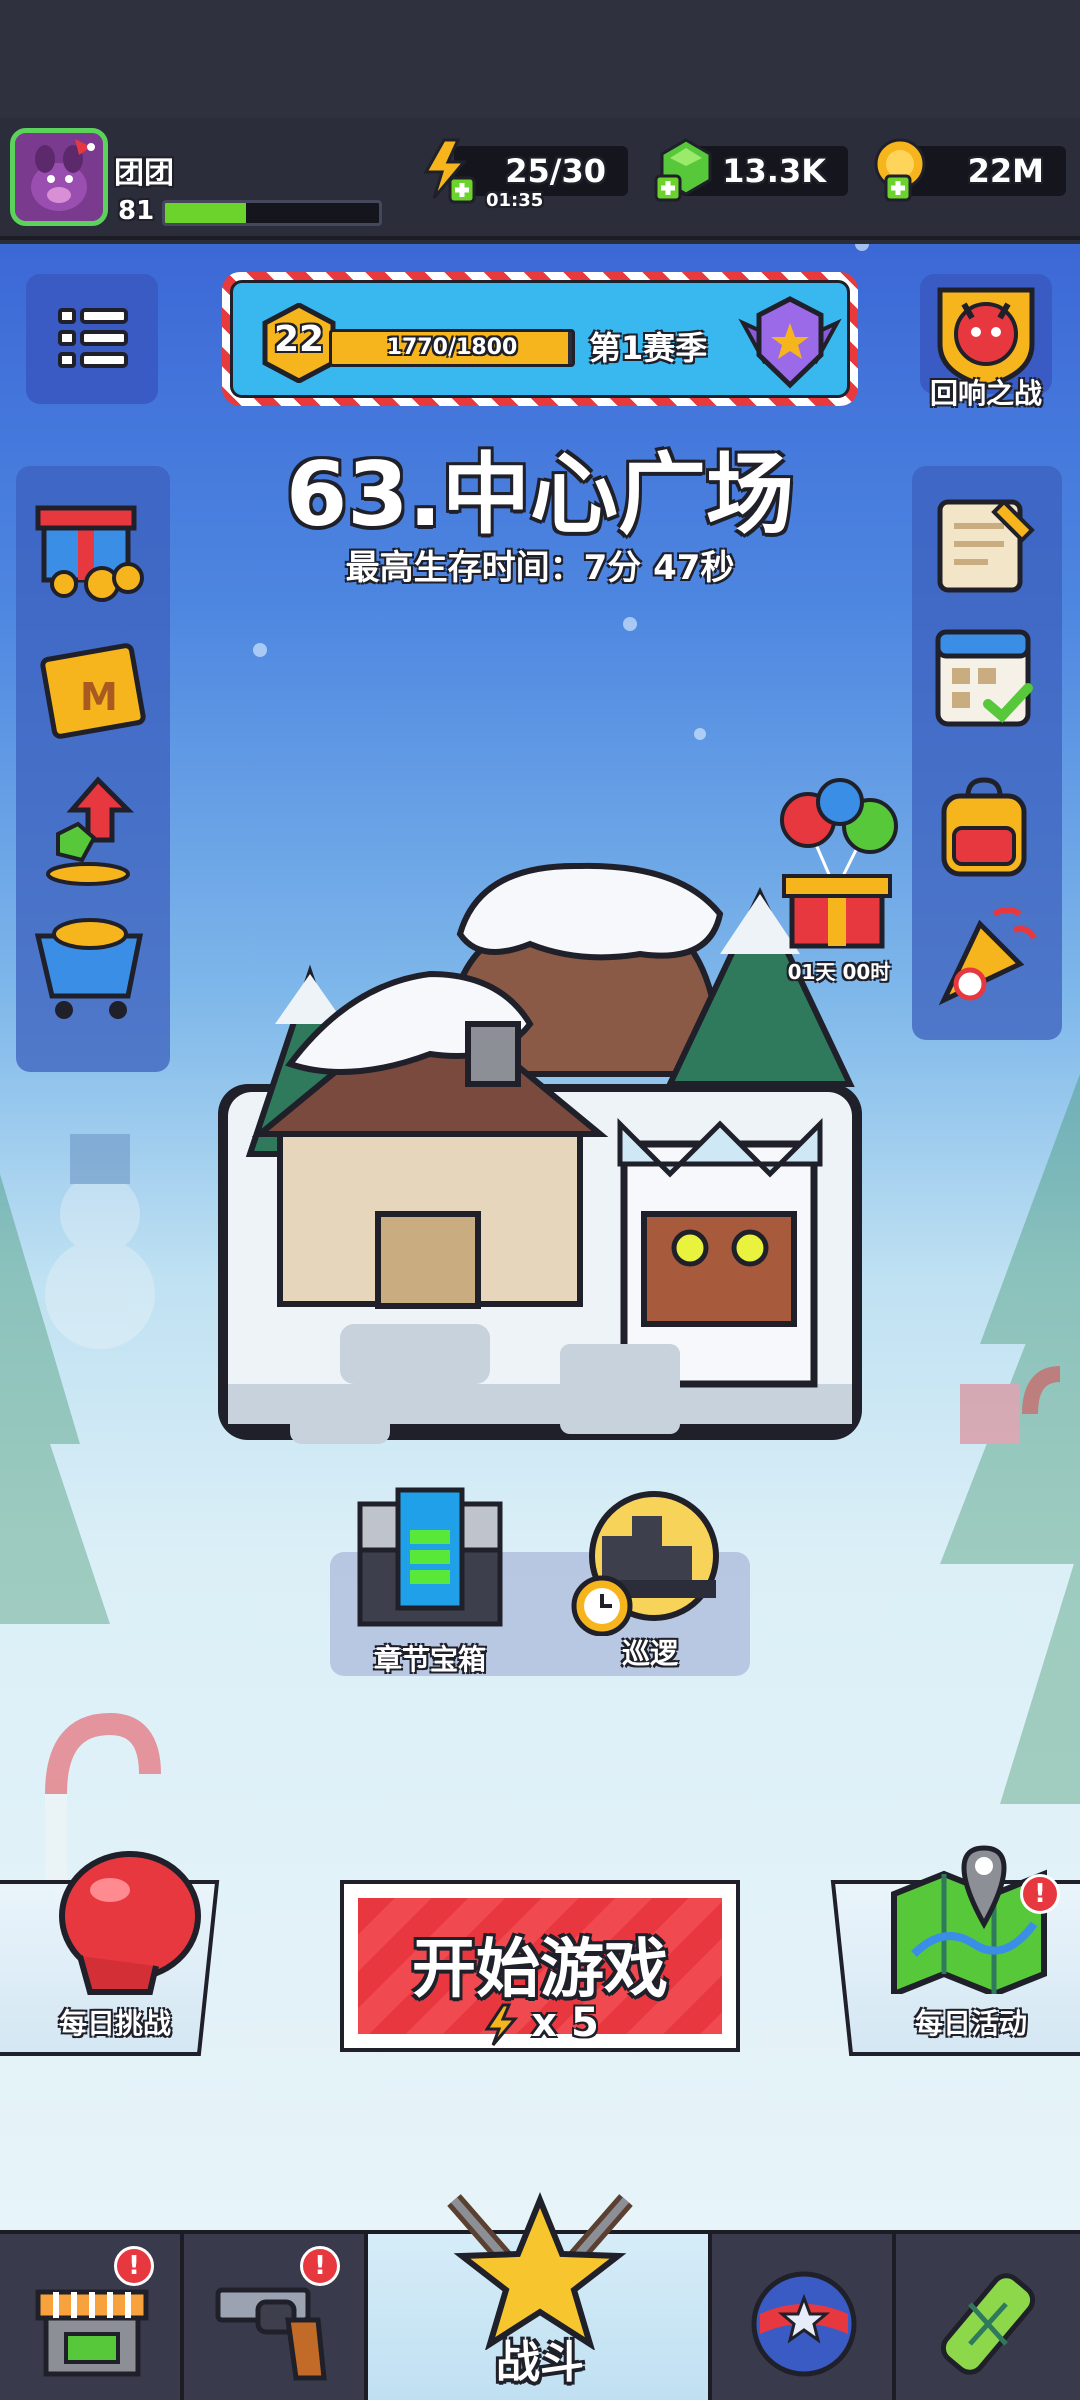 The height and width of the screenshot is (2400, 1080). Describe the element at coordinates (540, 2271) in the screenshot. I see `battle-star-icon` at that location.